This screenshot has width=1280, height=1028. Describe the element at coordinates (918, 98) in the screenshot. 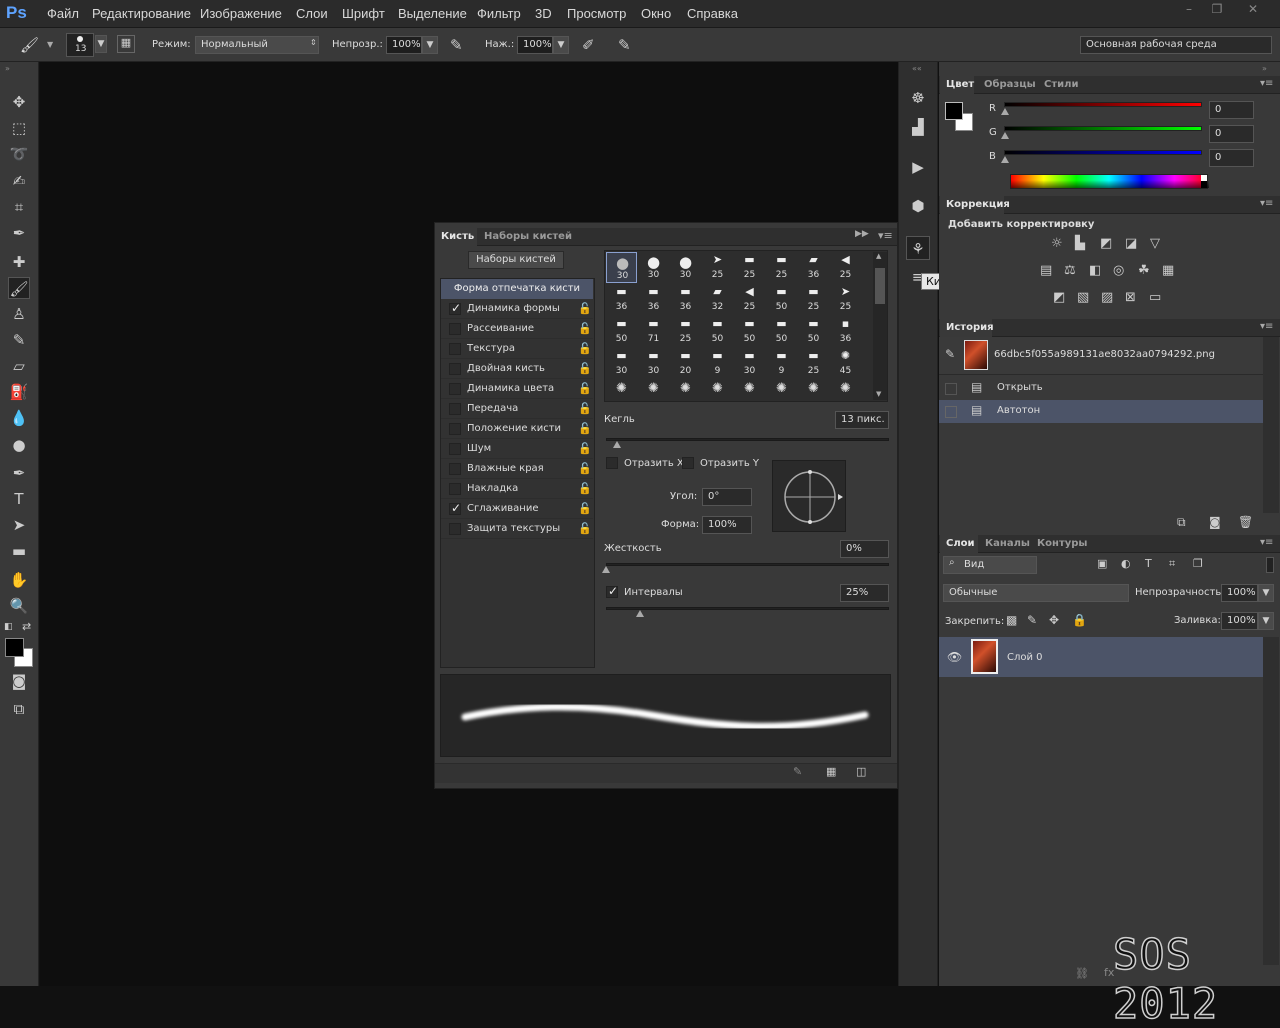

I see `navigator-icon: ☸` at that location.